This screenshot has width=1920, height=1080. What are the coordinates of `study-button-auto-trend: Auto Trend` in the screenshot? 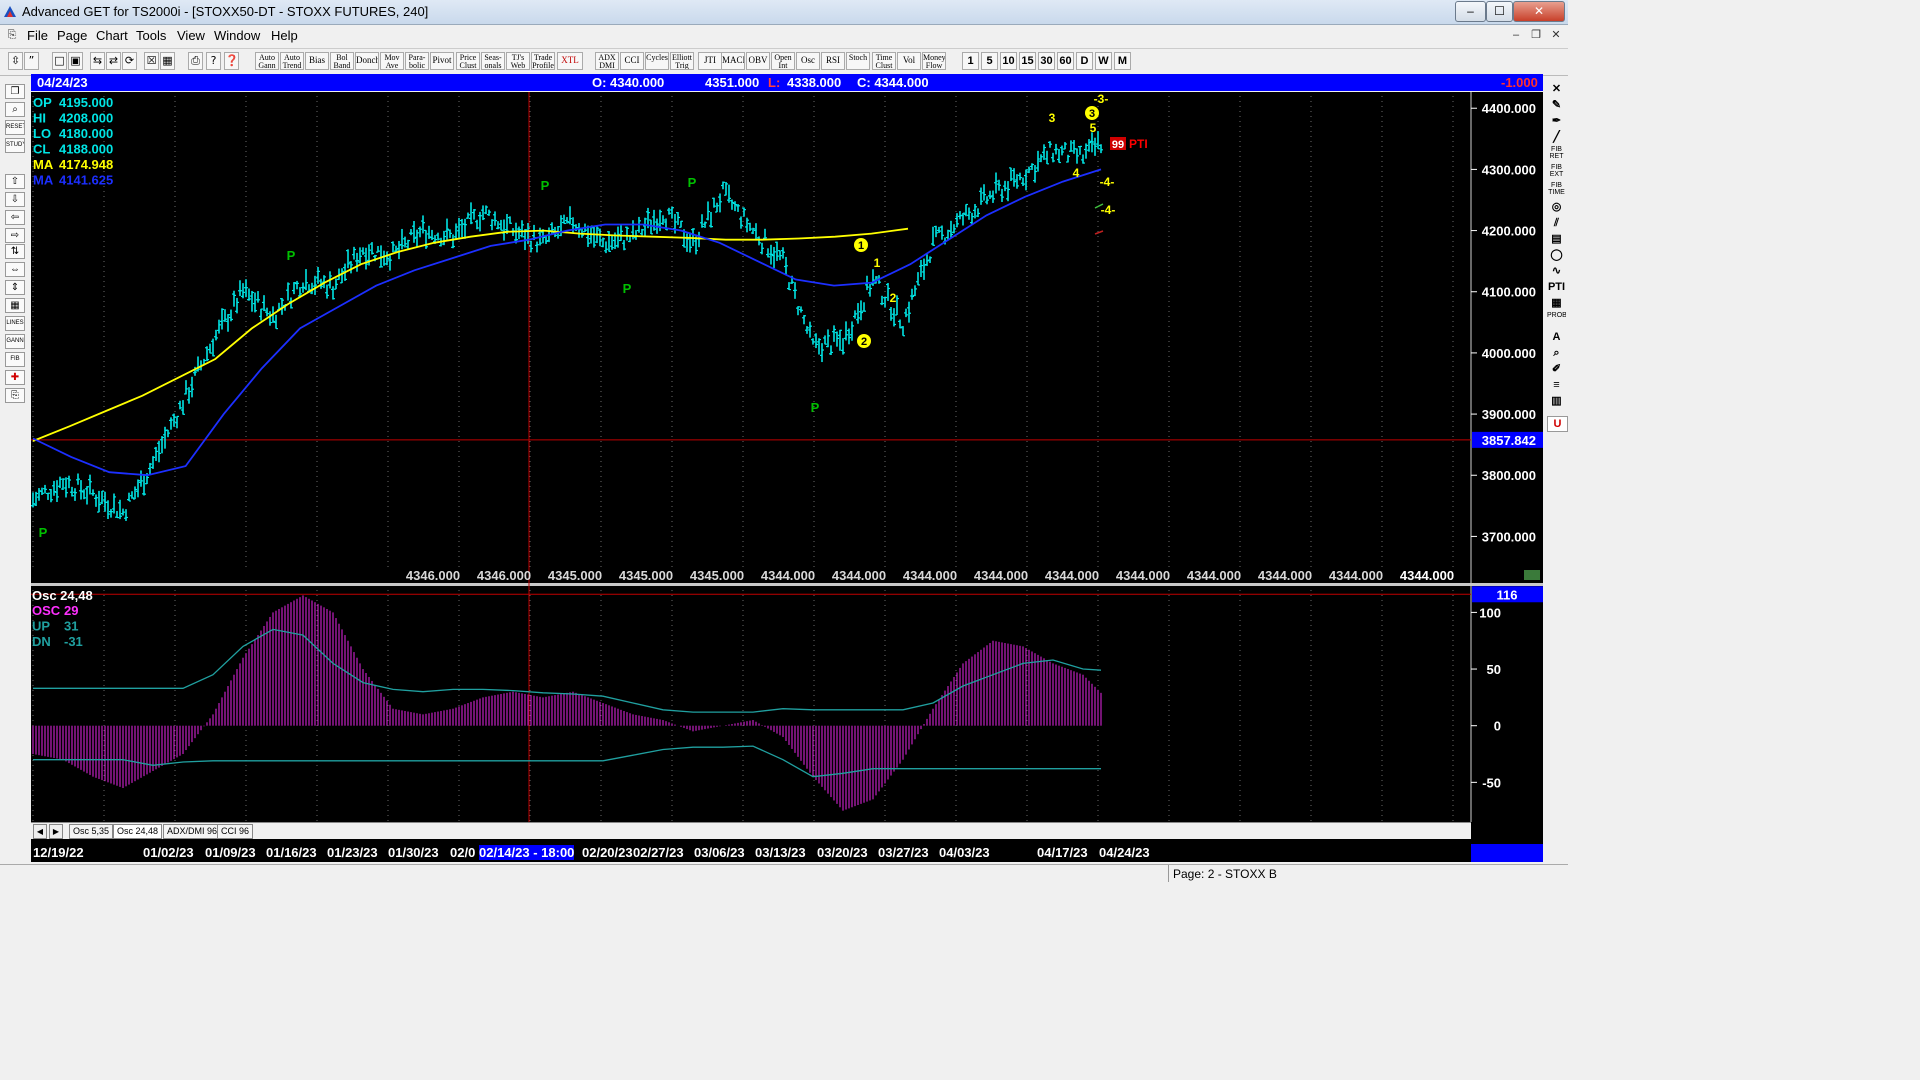 It's located at (292, 61).